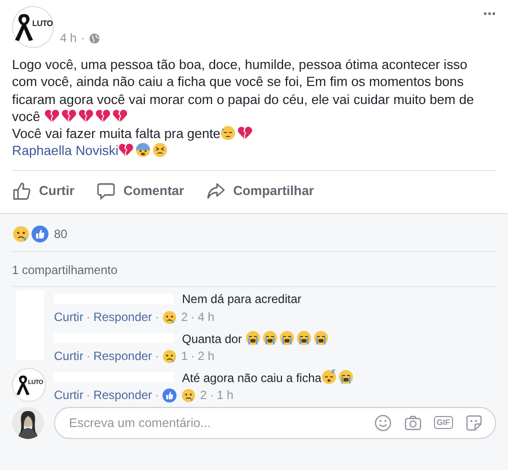 The height and width of the screenshot is (470, 508). What do you see at coordinates (160, 150) in the screenshot?
I see `squinting-face-icon` at bounding box center [160, 150].